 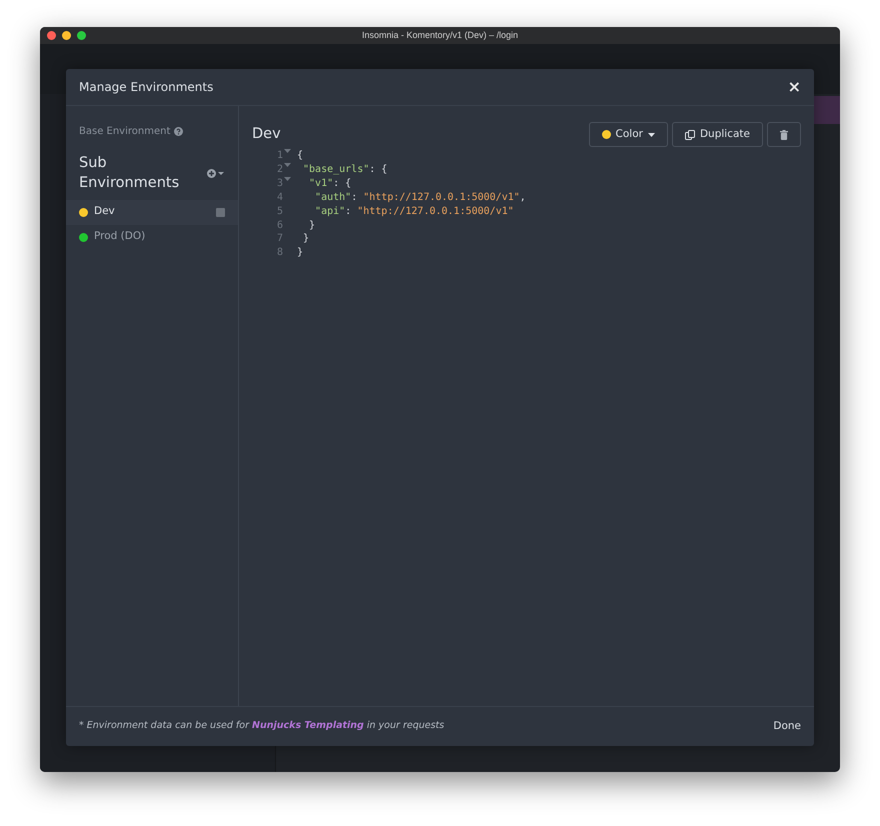 What do you see at coordinates (179, 131) in the screenshot?
I see `help-icon` at bounding box center [179, 131].